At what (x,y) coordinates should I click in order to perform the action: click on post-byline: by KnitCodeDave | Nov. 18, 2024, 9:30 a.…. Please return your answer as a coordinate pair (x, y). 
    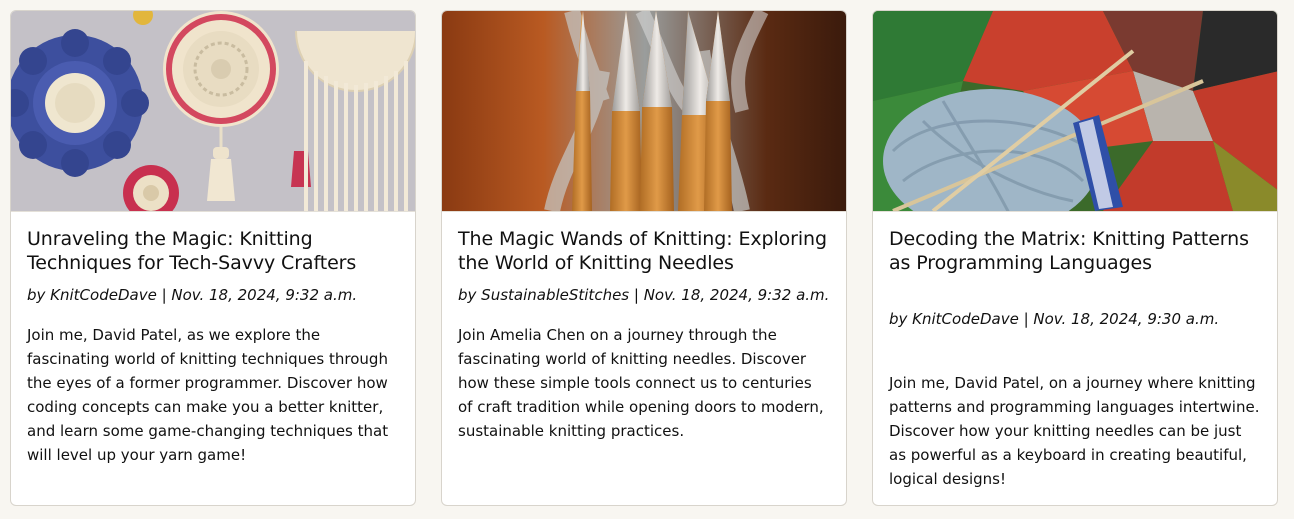
    Looking at the image, I should click on (1054, 319).